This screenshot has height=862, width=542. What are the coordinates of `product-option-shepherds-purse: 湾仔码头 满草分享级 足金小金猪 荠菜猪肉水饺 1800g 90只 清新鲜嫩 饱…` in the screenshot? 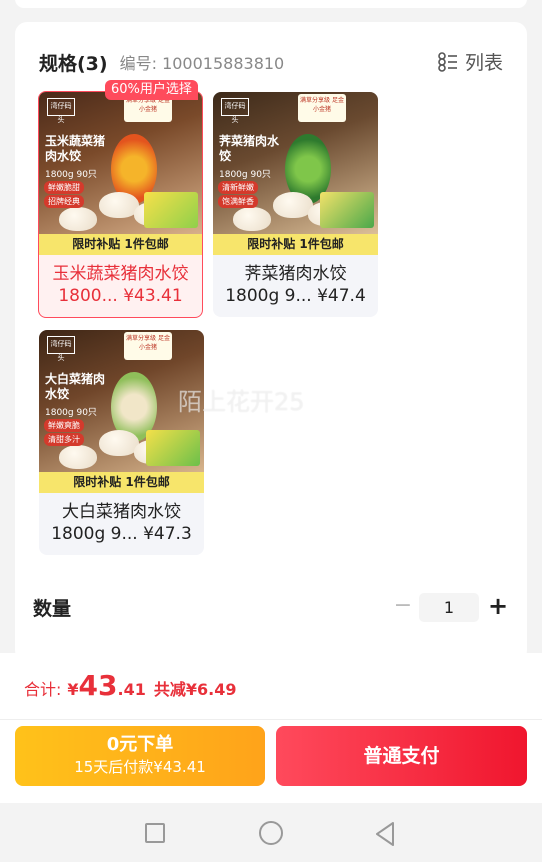 It's located at (295, 204).